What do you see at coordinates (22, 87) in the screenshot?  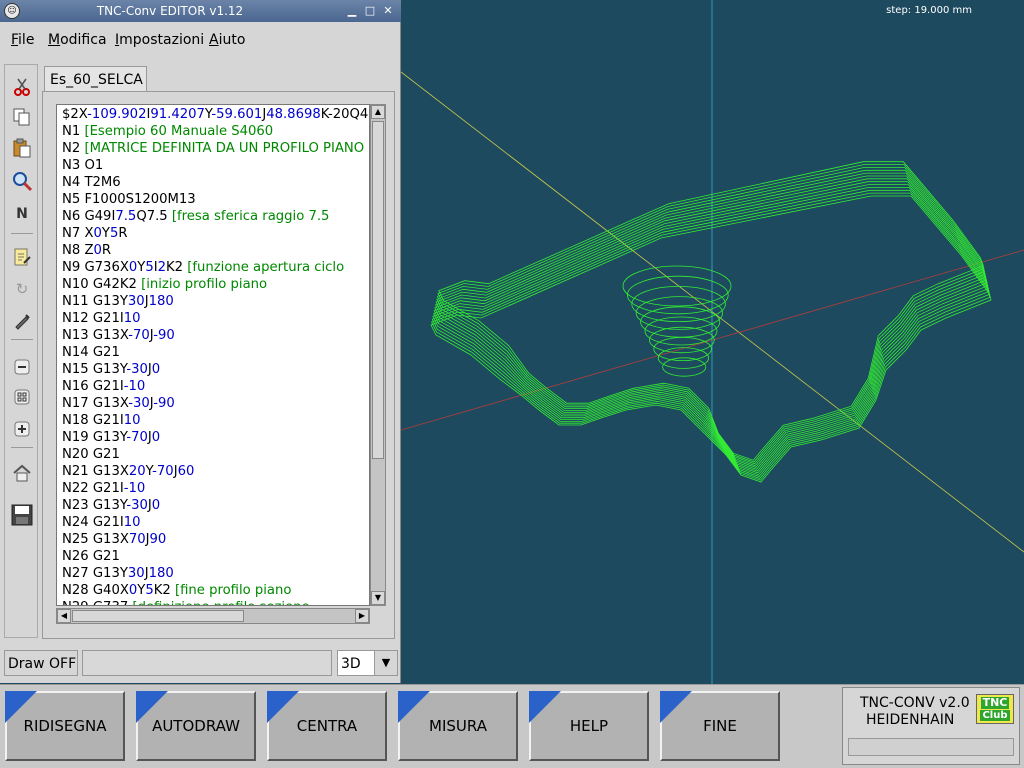 I see `cut-icon` at bounding box center [22, 87].